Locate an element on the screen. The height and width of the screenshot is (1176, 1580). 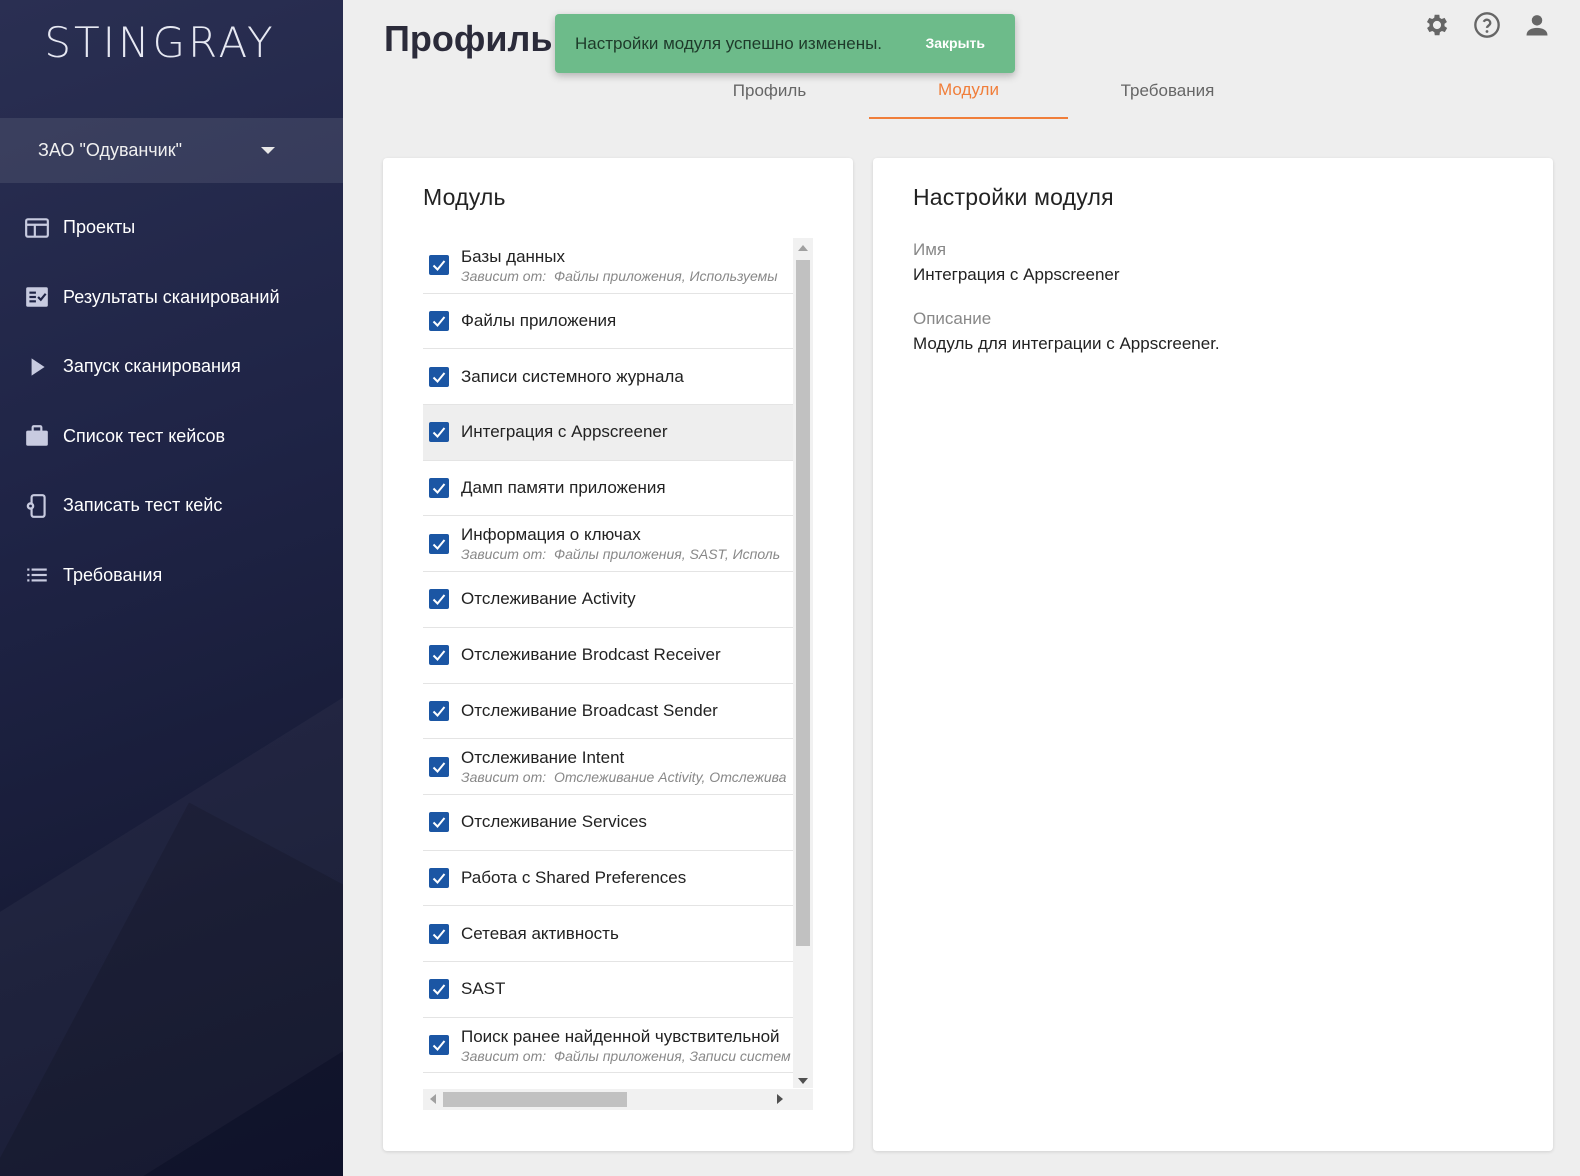
module-label: SAST is located at coordinates (483, 989).